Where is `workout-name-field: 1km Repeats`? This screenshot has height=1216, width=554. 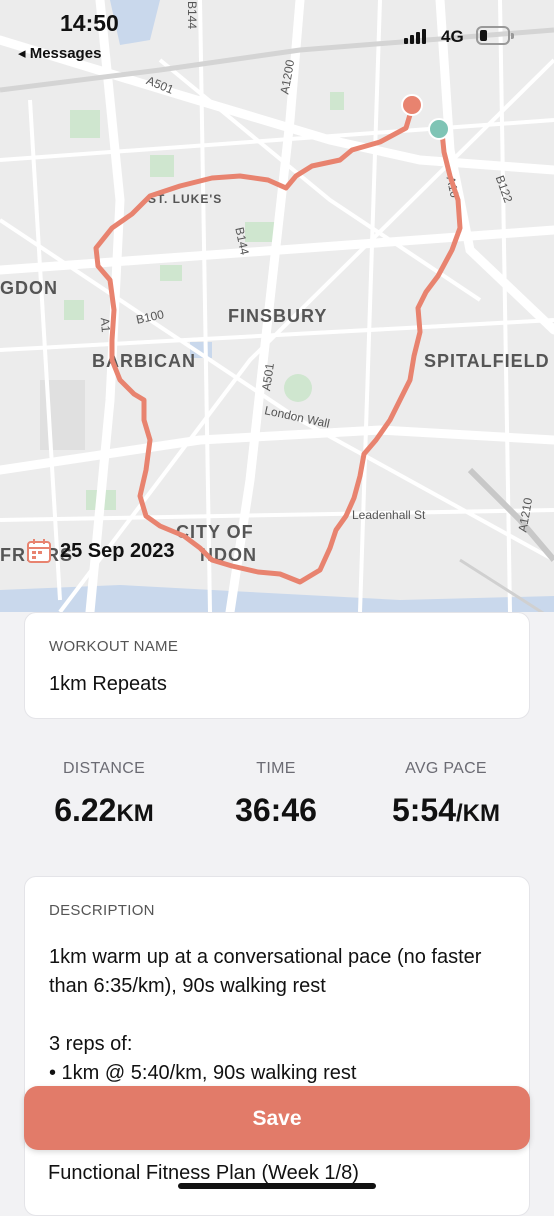
workout-name-field: 1km Repeats is located at coordinates (108, 684).